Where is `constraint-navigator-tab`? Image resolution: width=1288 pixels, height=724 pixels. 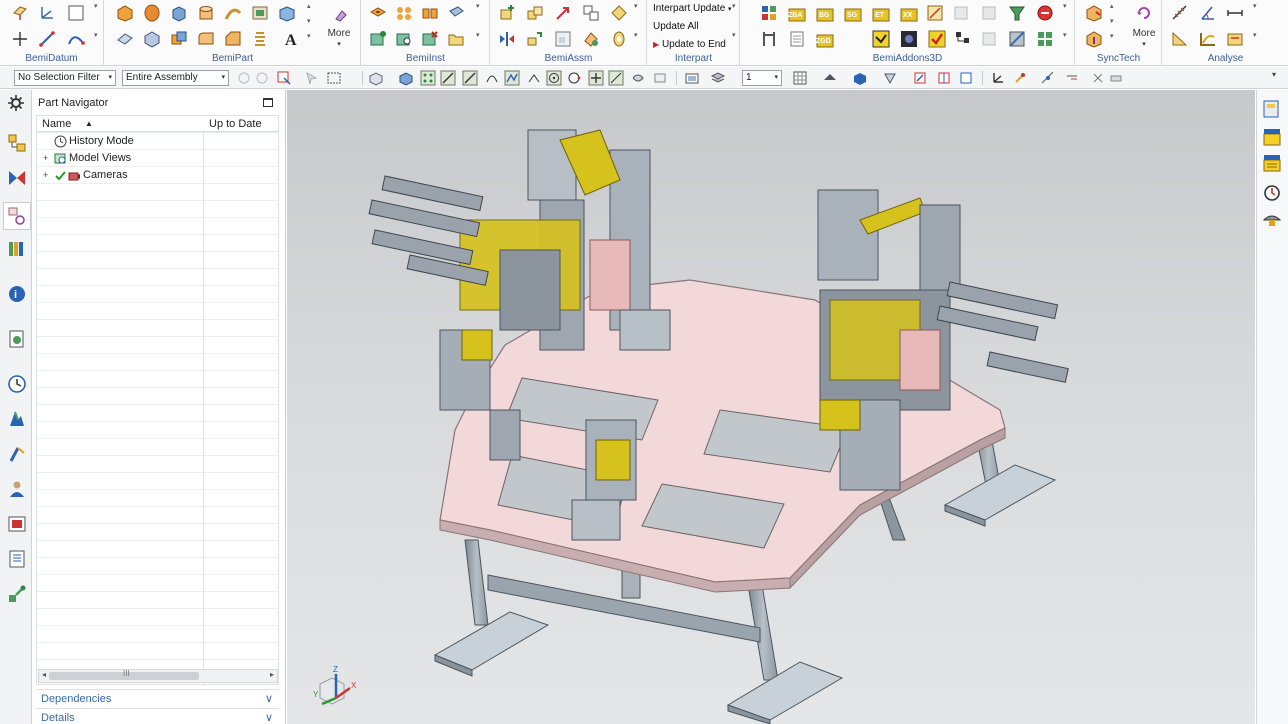
constraint-navigator-tab is located at coordinates (17, 178).